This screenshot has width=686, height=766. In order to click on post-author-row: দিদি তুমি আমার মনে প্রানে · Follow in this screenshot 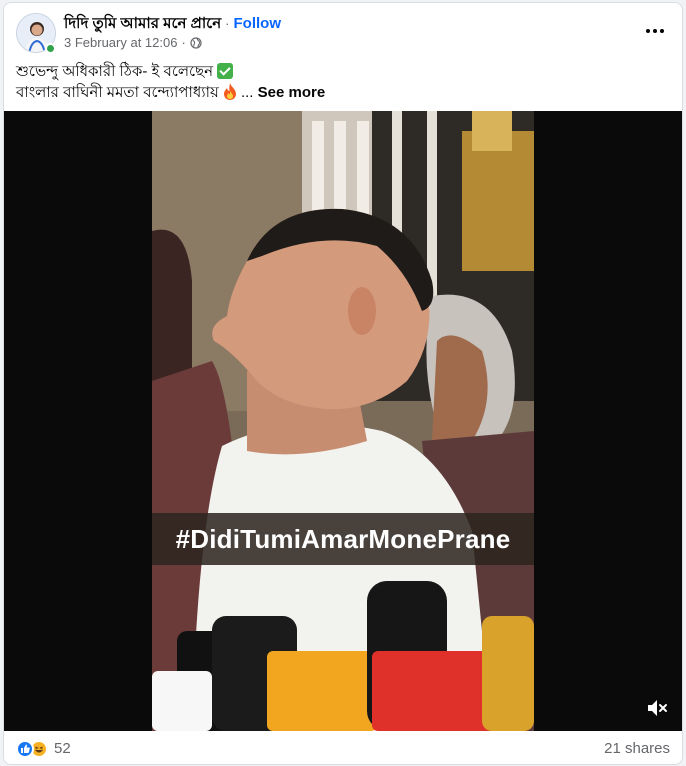, I will do `click(172, 24)`.